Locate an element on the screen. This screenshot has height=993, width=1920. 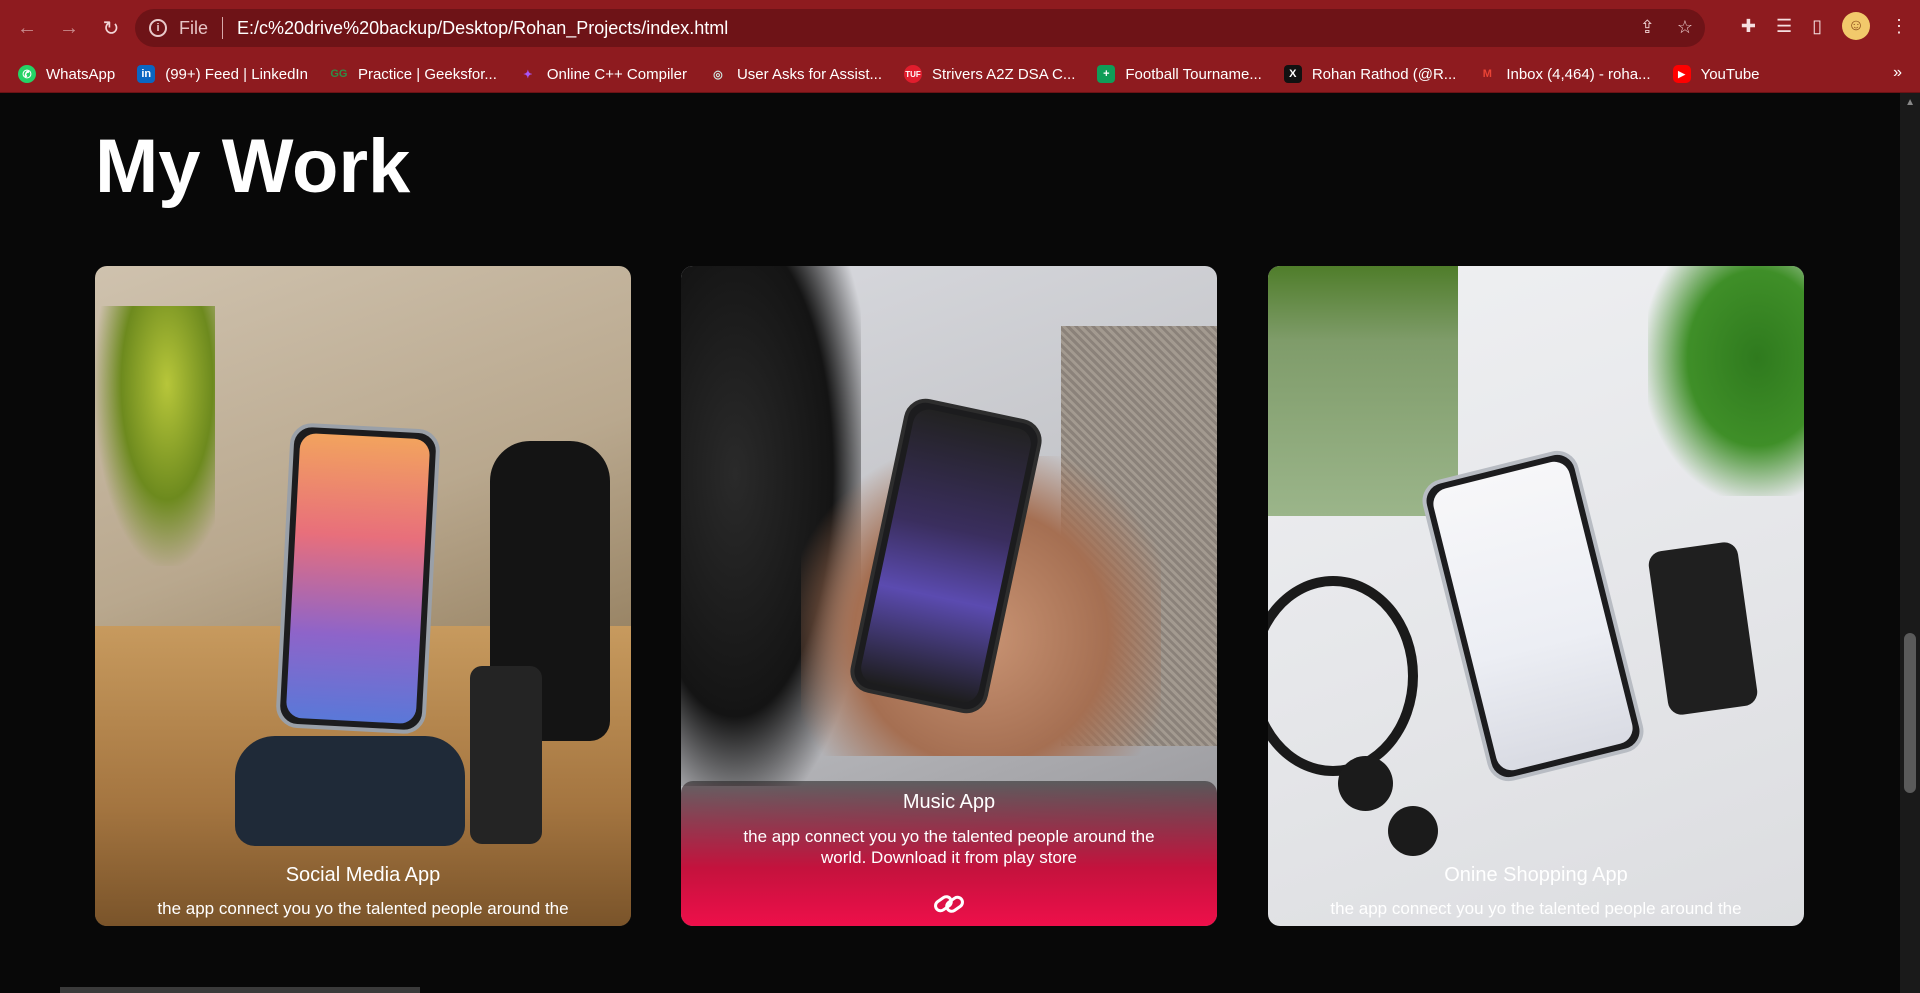
page-title: My Work is located at coordinates (253, 166).